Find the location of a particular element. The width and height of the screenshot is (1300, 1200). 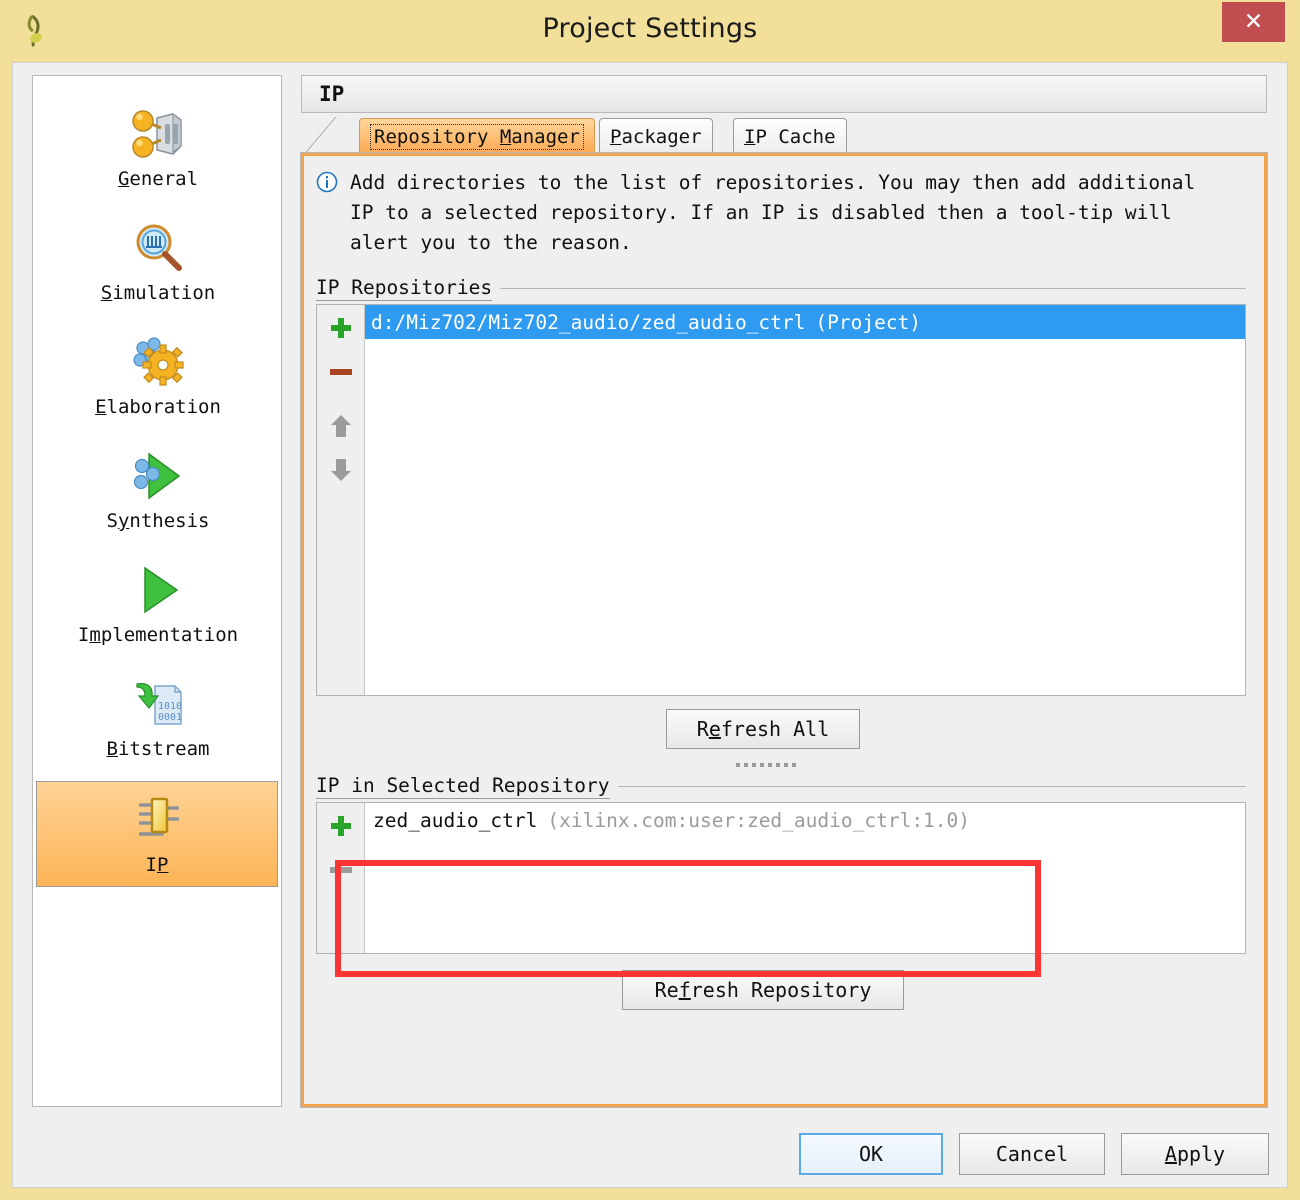

tab-label: IP Cache is located at coordinates (790, 136).